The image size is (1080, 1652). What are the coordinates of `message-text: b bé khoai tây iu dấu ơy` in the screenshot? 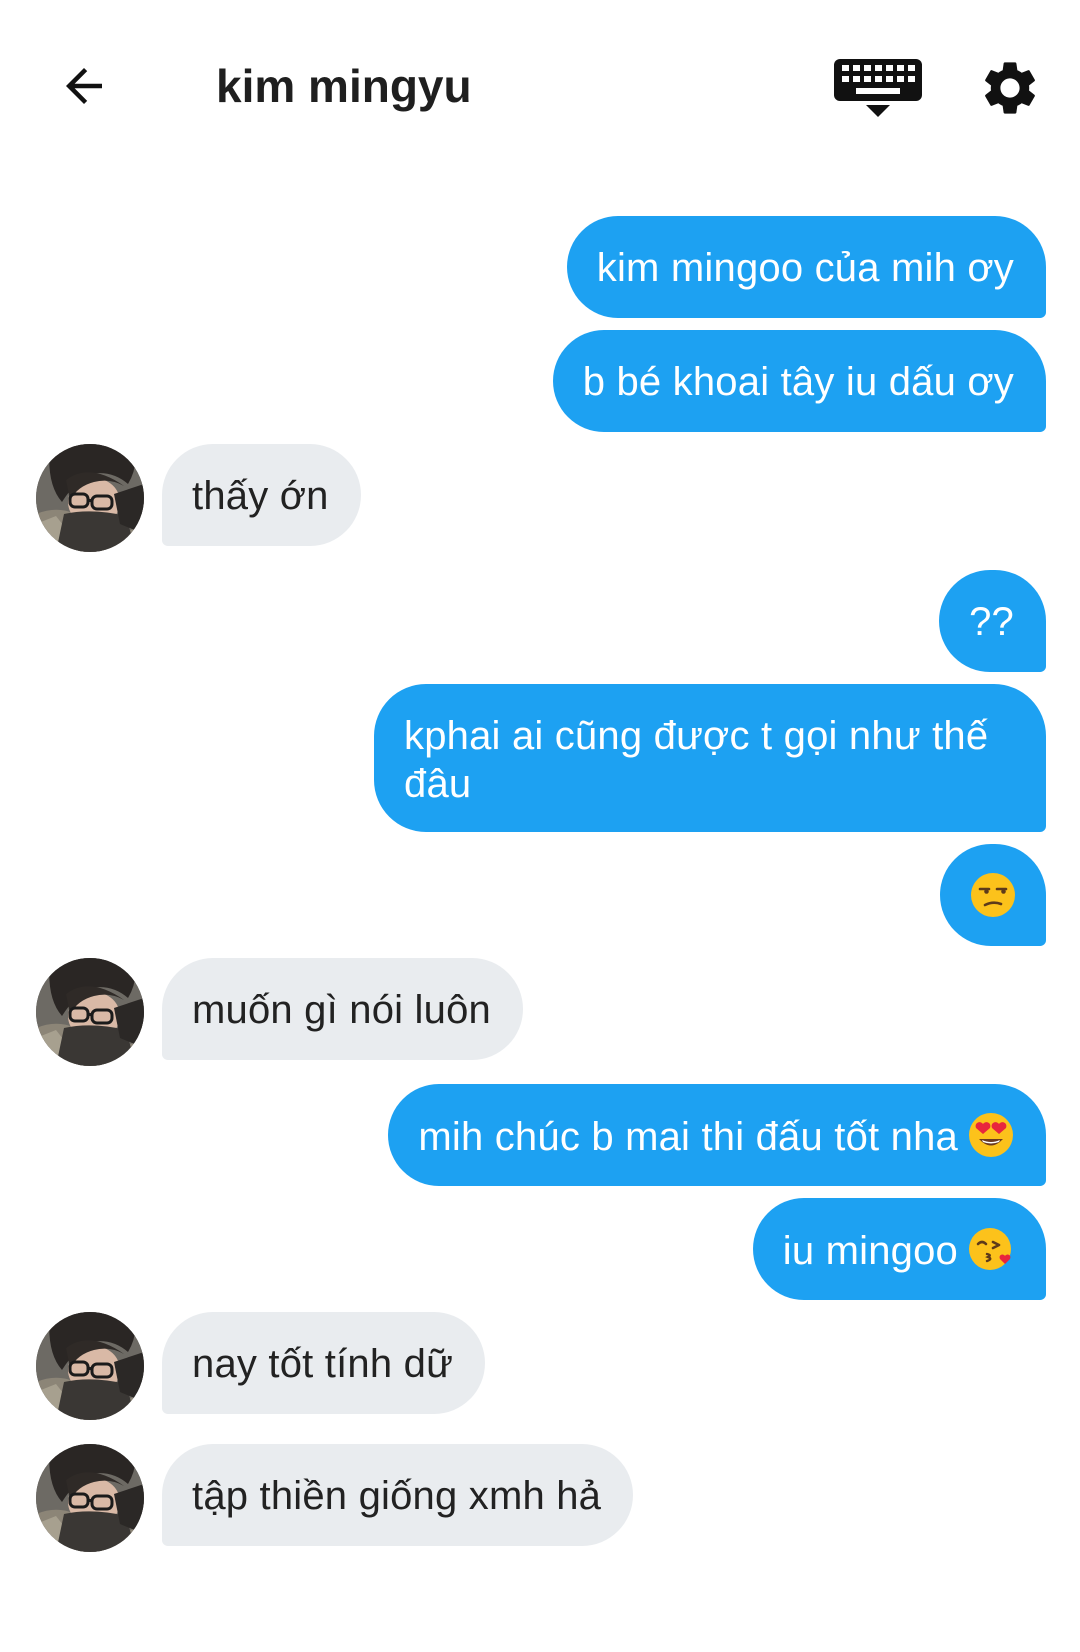 It's located at (798, 382).